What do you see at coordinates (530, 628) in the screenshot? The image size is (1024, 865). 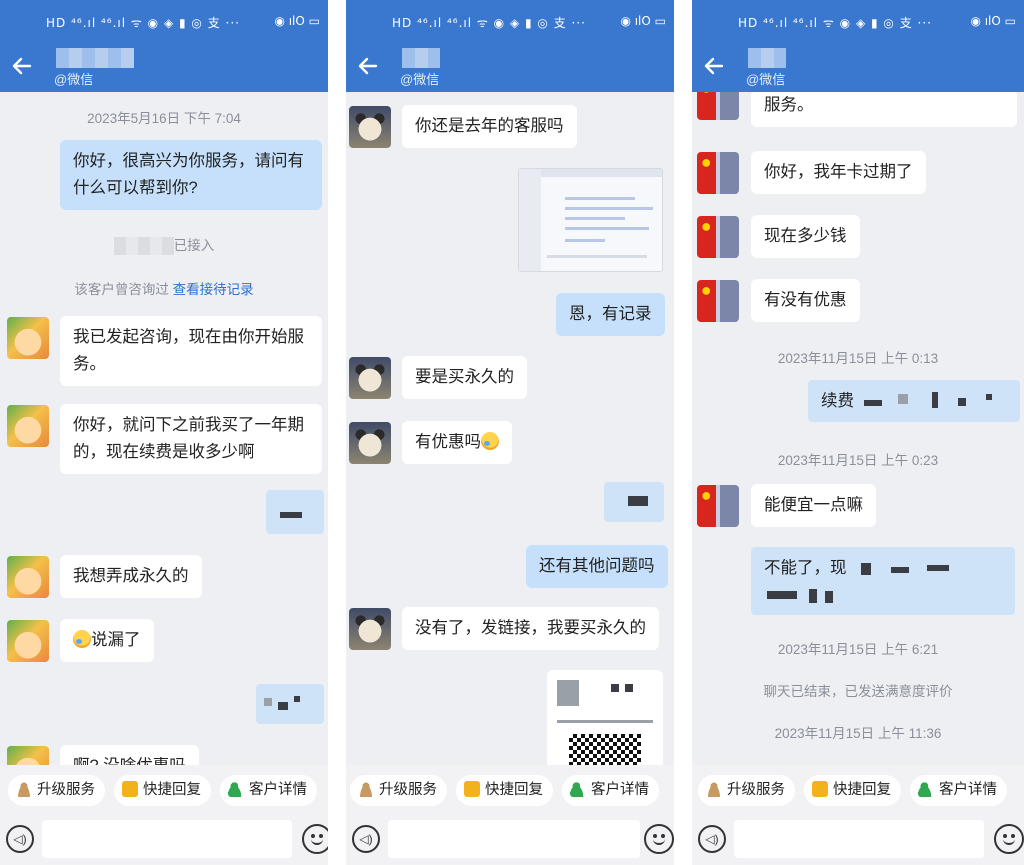 I see `message-bubble-customer: 没有了，发链接，我要买永久的` at bounding box center [530, 628].